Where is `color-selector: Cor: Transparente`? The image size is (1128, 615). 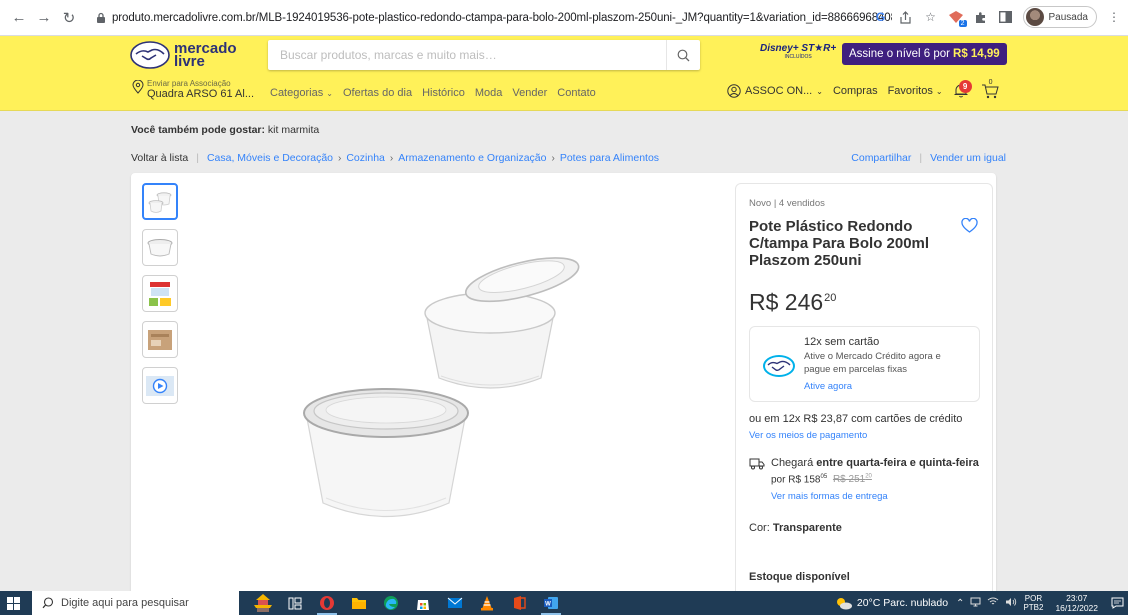 color-selector: Cor: Transparente is located at coordinates (864, 528).